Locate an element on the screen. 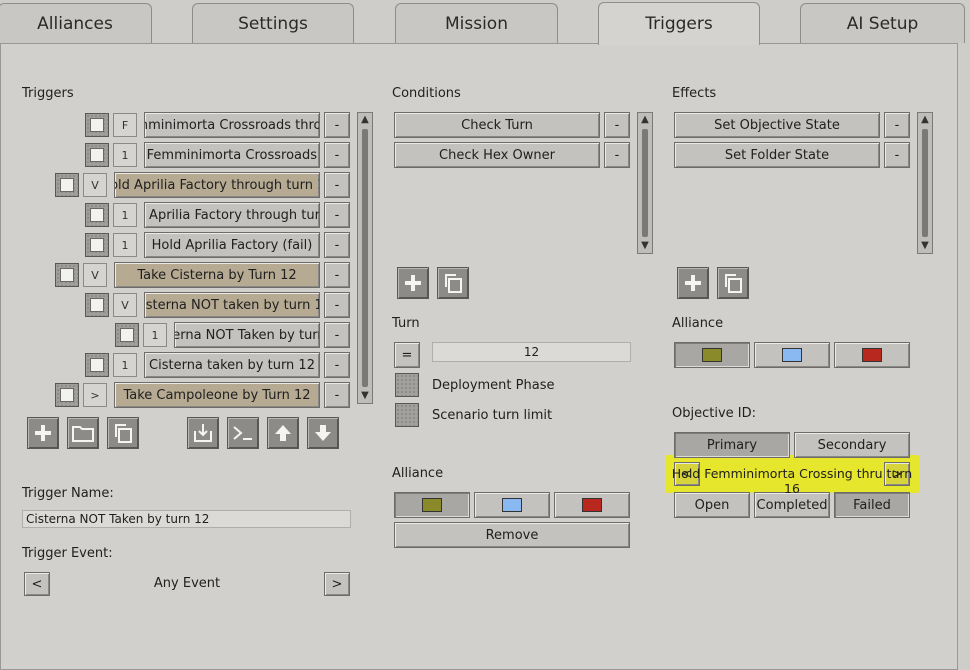 This screenshot has height=670, width=970. add-icon is located at coordinates (43, 433).